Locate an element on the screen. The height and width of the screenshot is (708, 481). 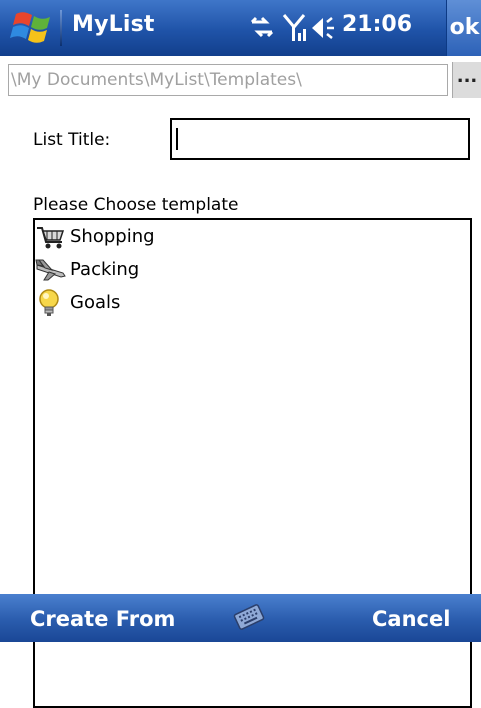
template-item-label: Goals is located at coordinates (95, 302).